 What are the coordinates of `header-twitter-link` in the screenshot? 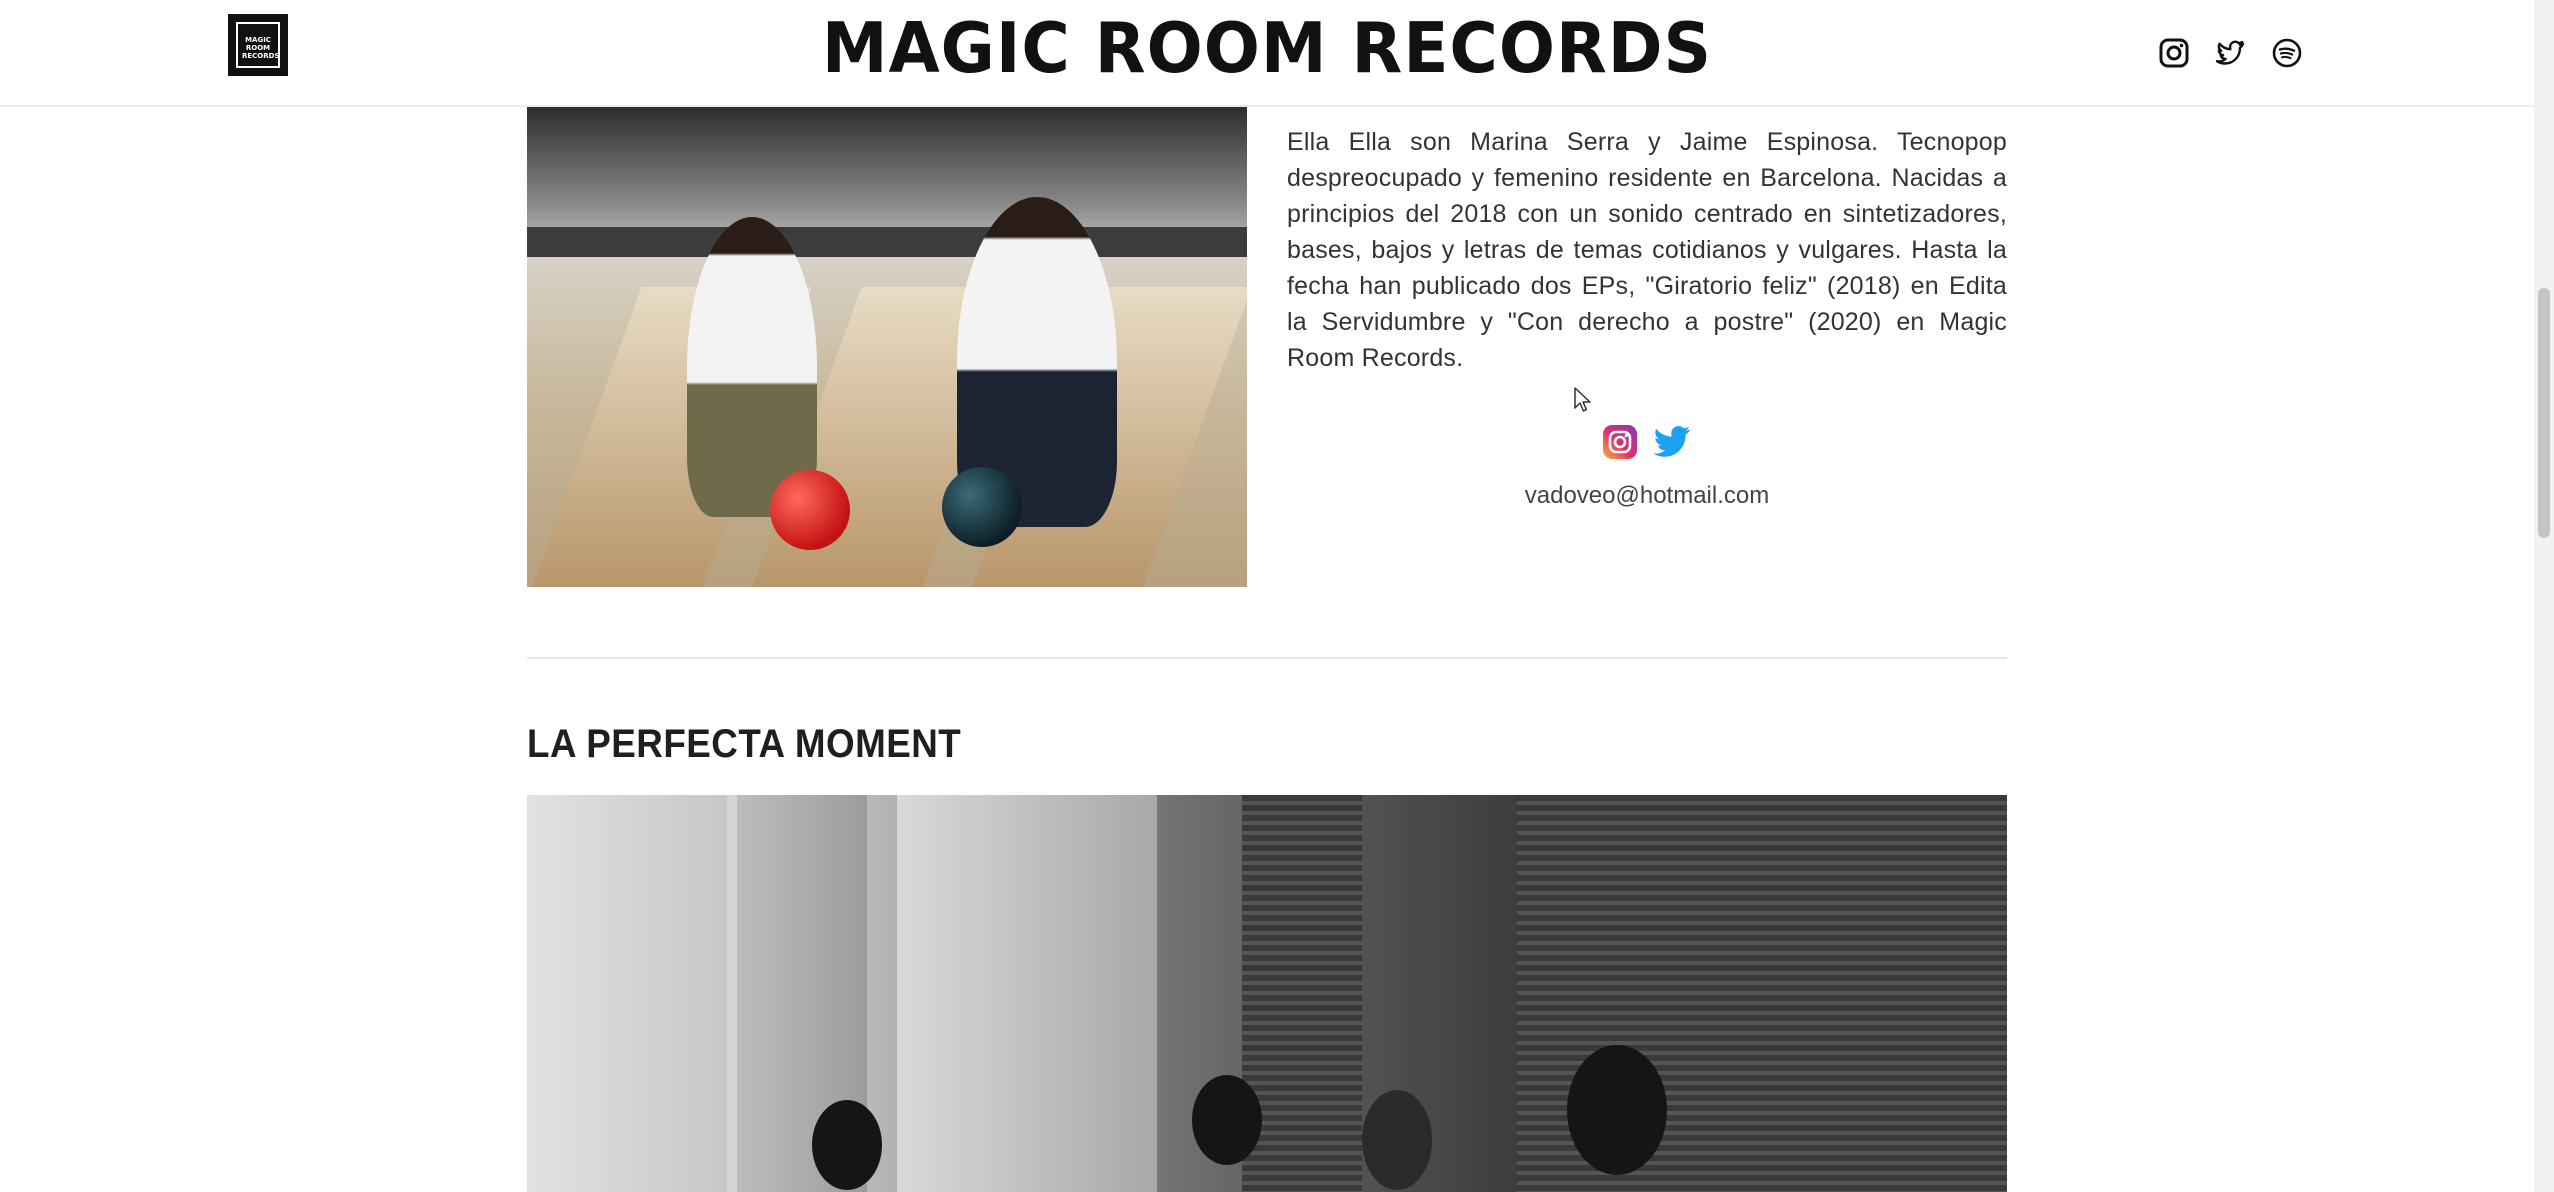 It's located at (2230, 53).